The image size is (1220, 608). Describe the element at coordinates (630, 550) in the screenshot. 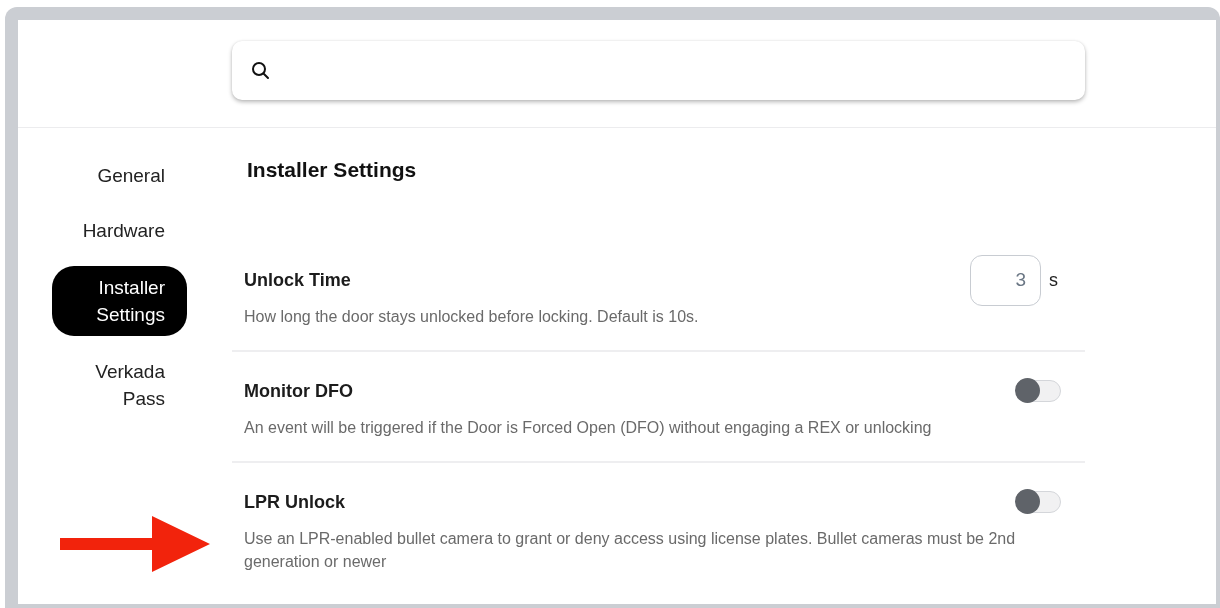

I see `setting-description: Use an LPR-enabled bullet camera to grant or deny access using license plates. Bullet cameras must be 2nd generation or newer` at that location.